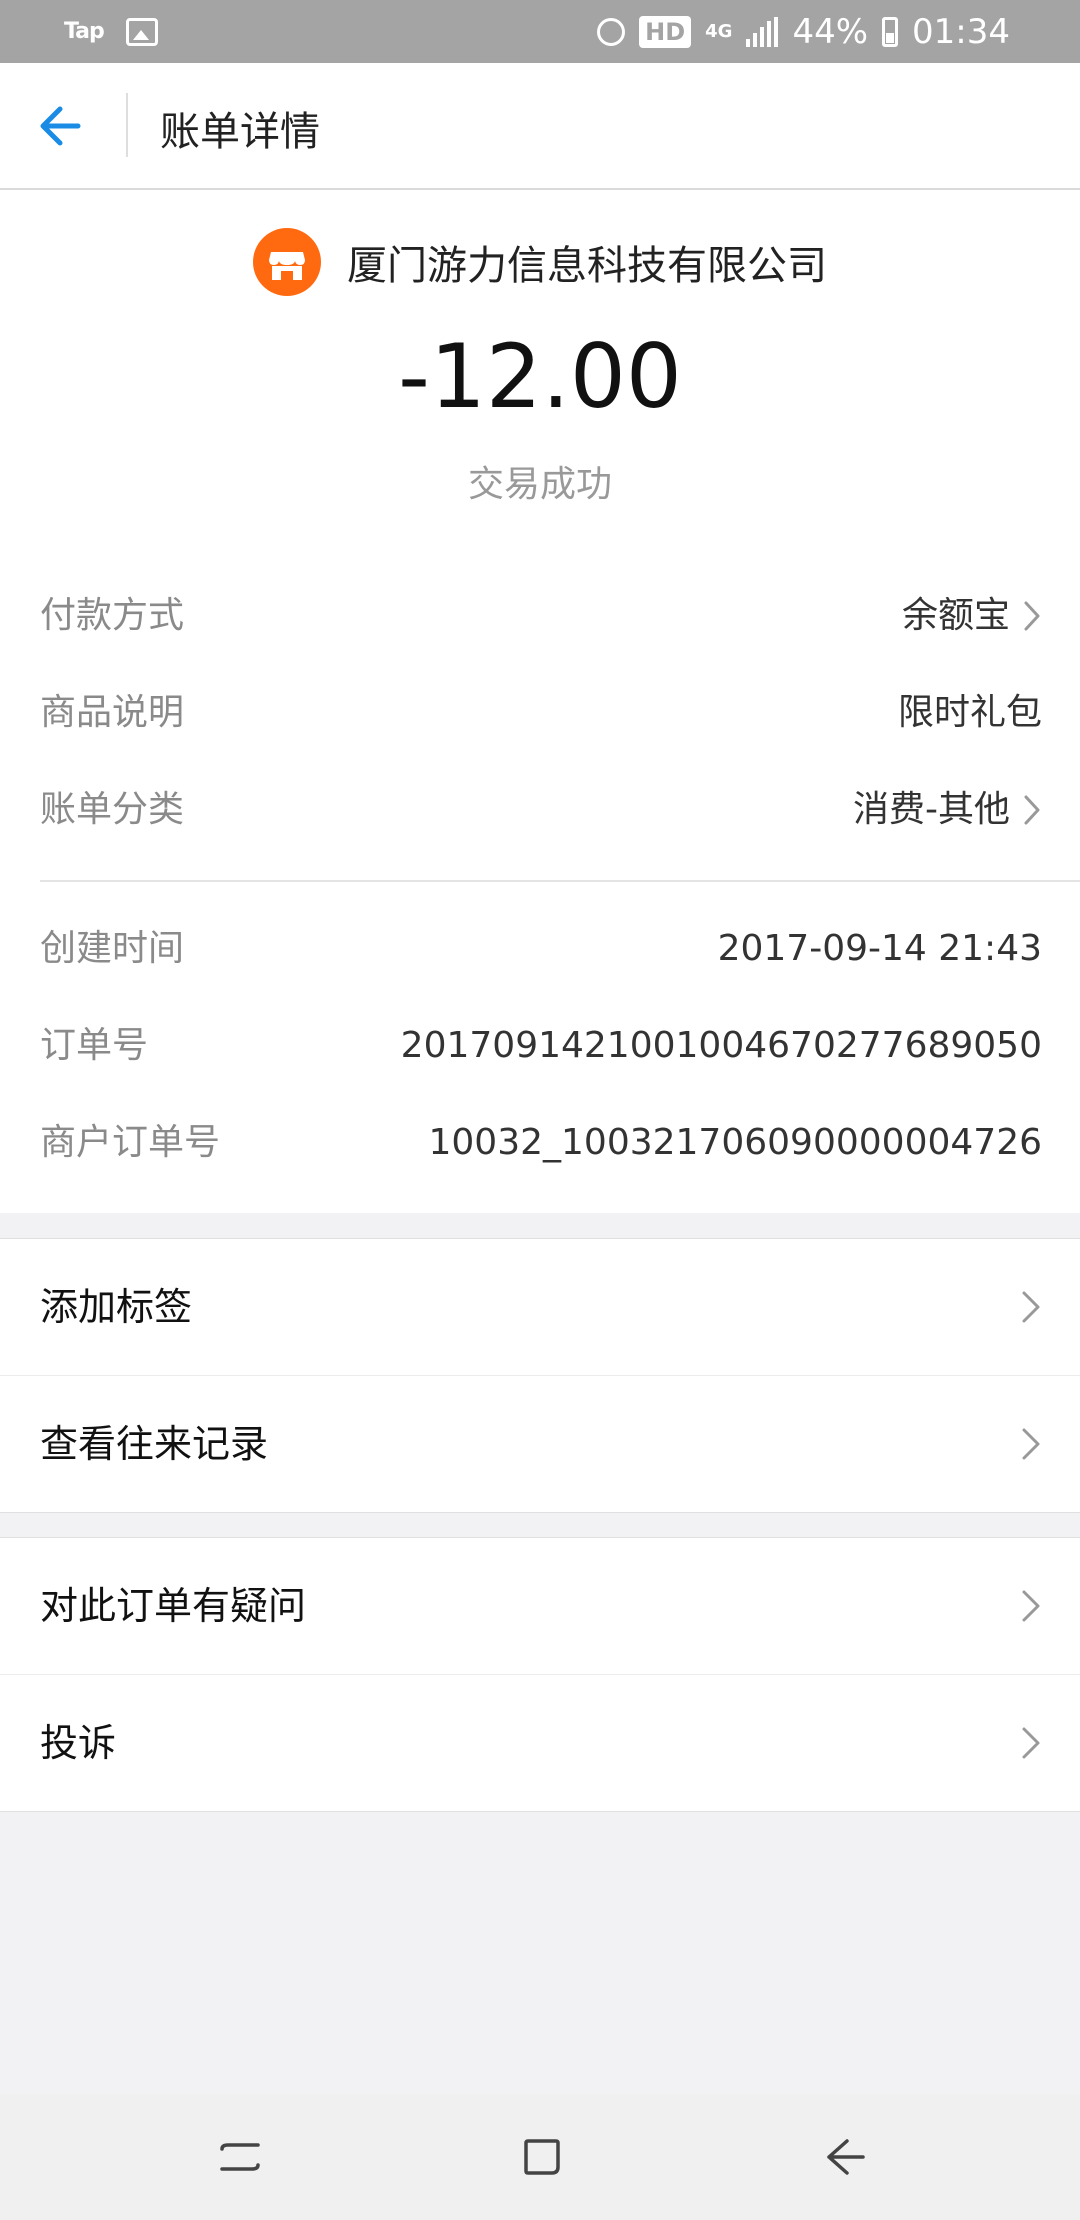 This screenshot has width=1080, height=2220. I want to click on view-records-label: 查看往来记录, so click(154, 1444).